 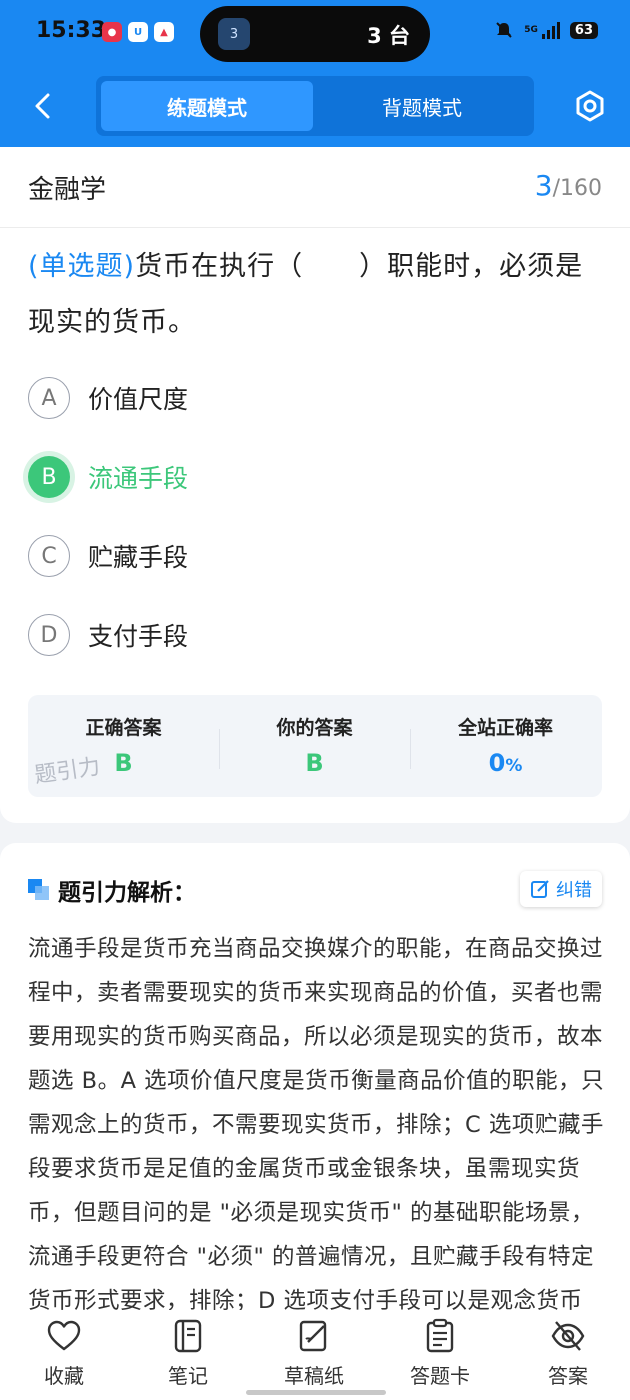 I want to click on bottom-toolbar: 收藏 笔记 草稿纸 答题卡 答案, so click(x=315, y=1355).